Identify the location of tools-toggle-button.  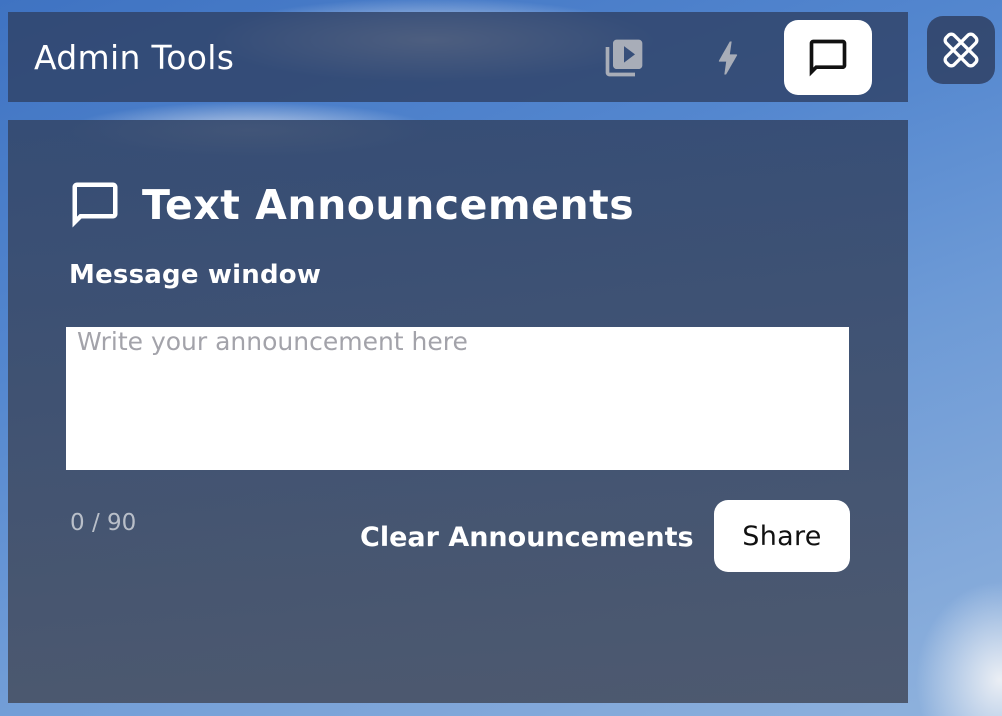
(961, 50).